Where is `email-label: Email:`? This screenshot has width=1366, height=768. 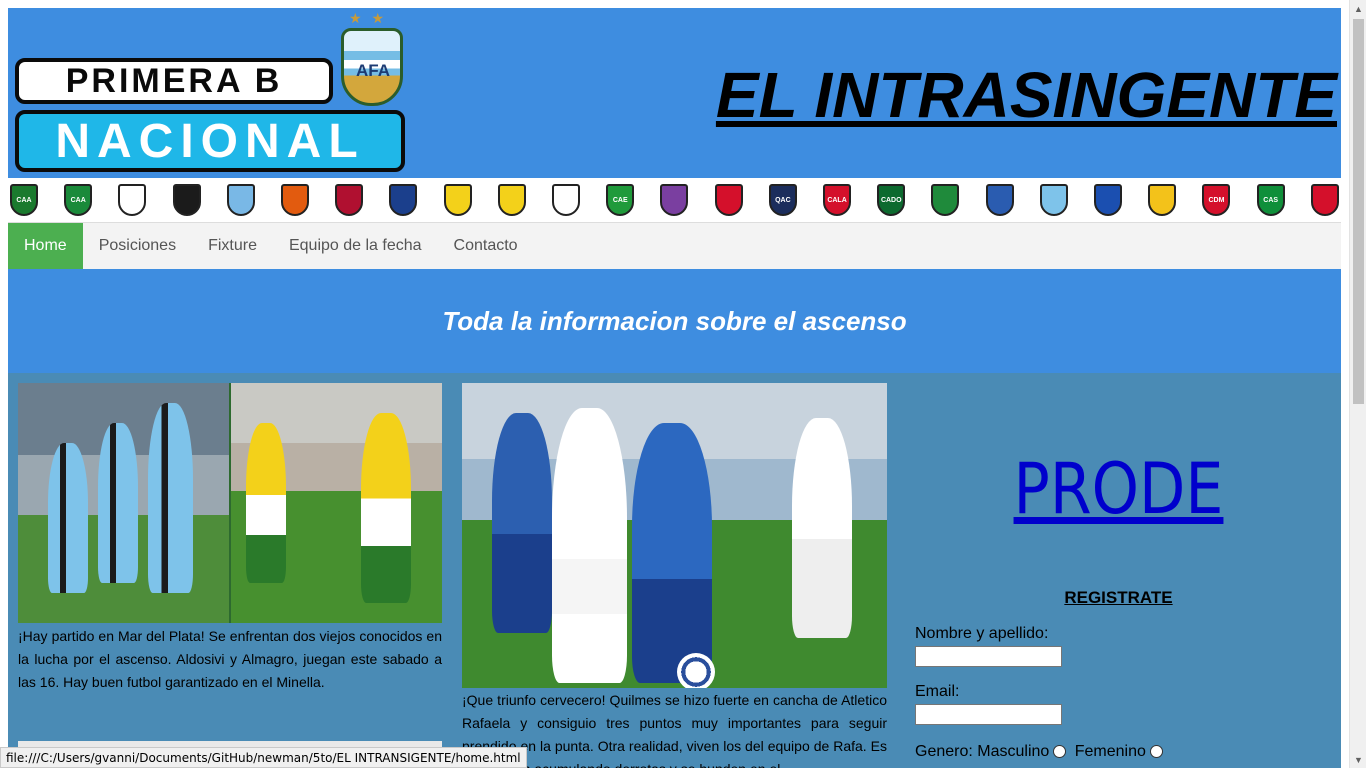 email-label: Email: is located at coordinates (937, 691).